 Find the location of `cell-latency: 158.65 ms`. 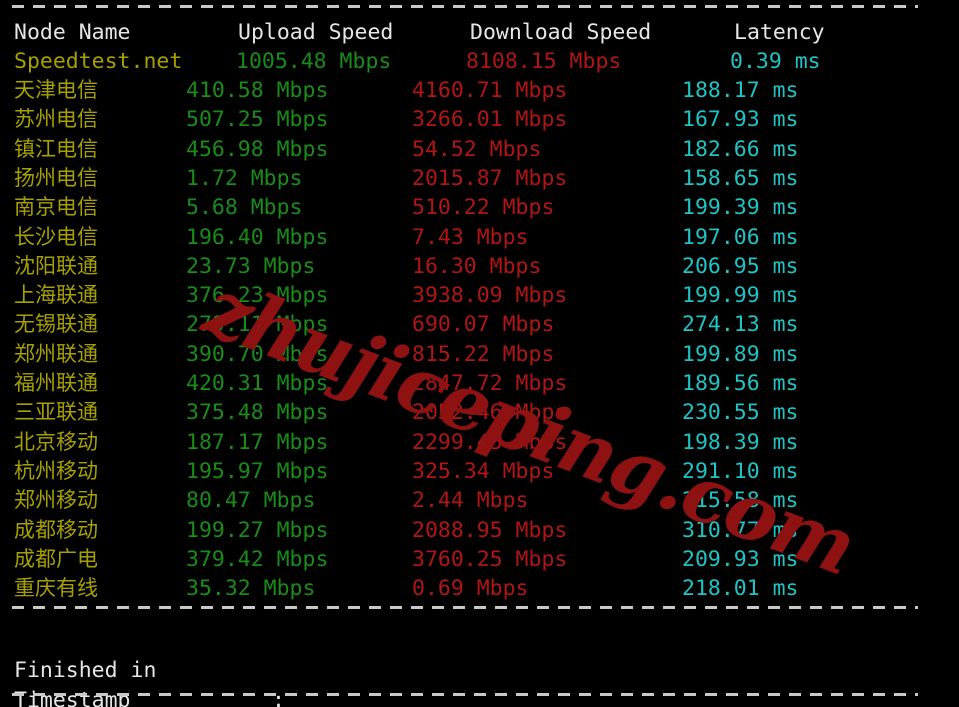

cell-latency: 158.65 ms is located at coordinates (740, 178).